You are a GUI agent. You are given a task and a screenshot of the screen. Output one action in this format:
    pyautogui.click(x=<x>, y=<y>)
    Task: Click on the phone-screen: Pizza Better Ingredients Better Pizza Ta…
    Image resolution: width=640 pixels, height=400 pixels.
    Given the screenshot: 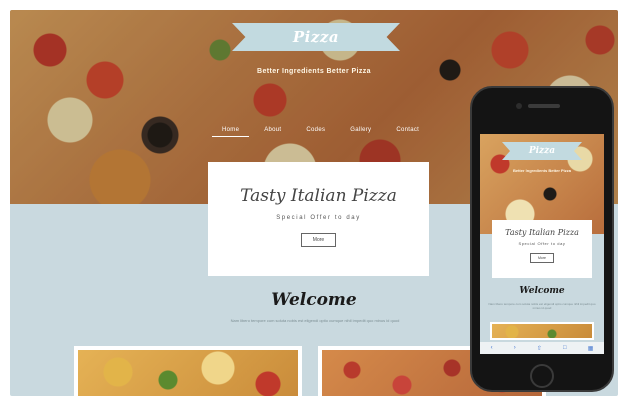 What is the action you would take?
    pyautogui.click(x=542, y=244)
    